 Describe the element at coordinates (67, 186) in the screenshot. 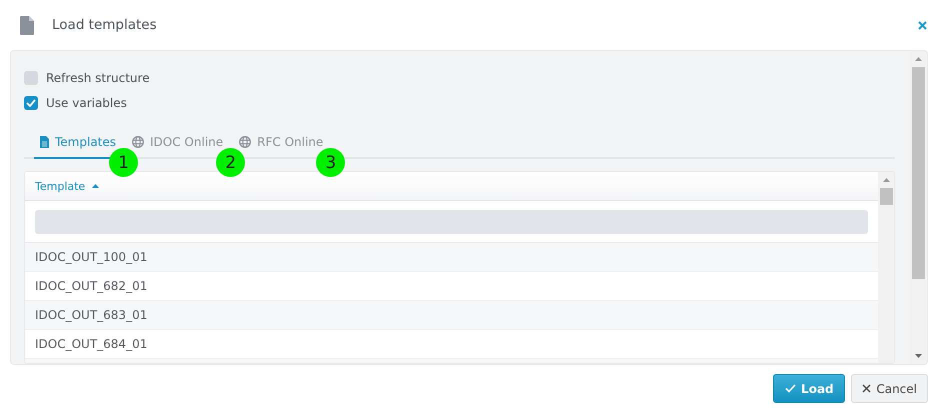

I see `column-header: Template` at that location.